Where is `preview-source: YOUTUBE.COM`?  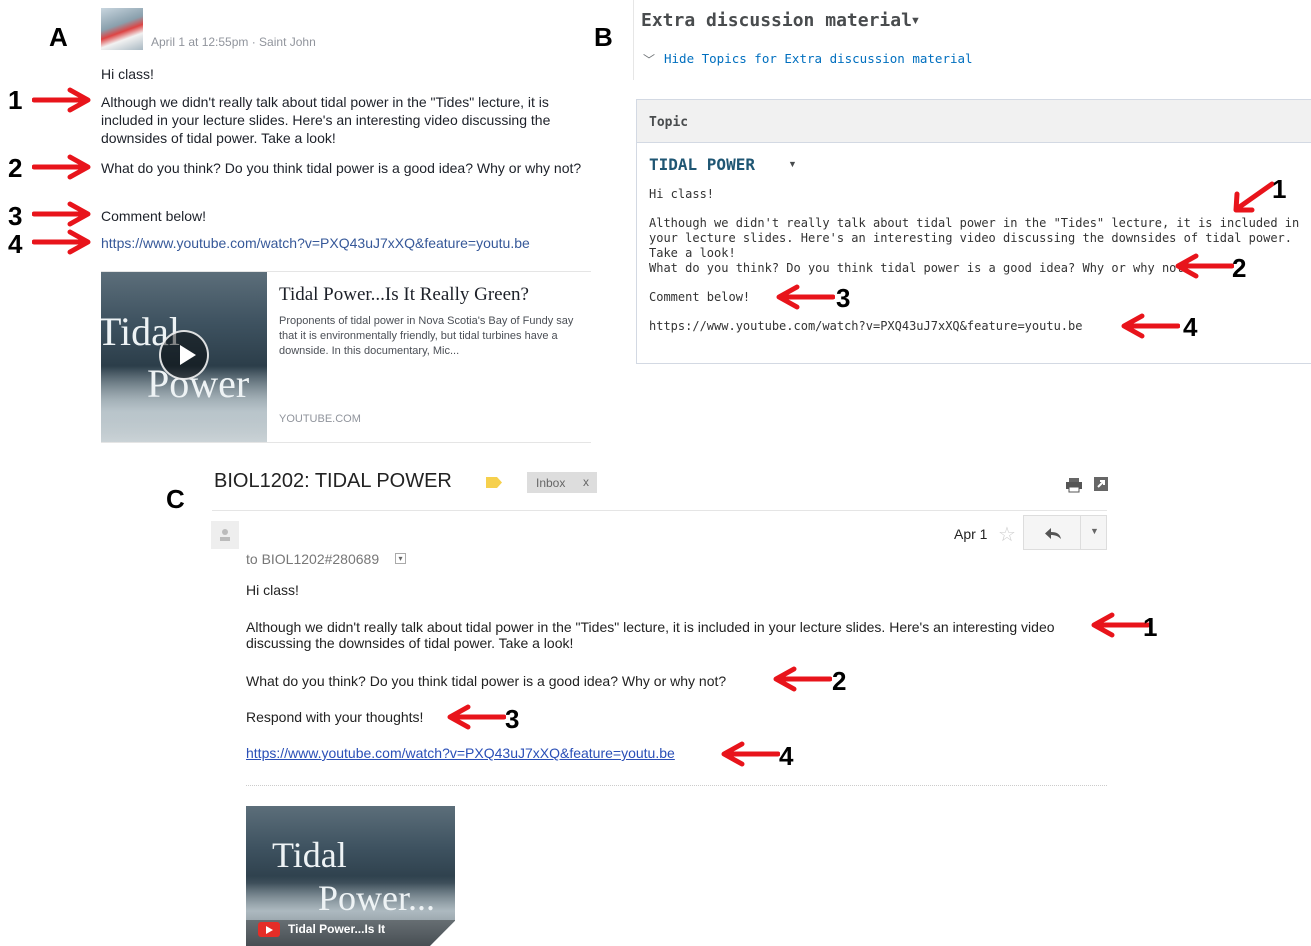
preview-source: YOUTUBE.COM is located at coordinates (320, 419).